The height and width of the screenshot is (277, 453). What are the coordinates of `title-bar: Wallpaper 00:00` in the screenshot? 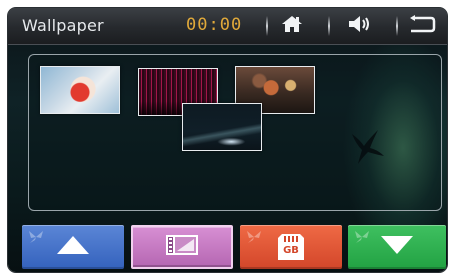 It's located at (227, 26).